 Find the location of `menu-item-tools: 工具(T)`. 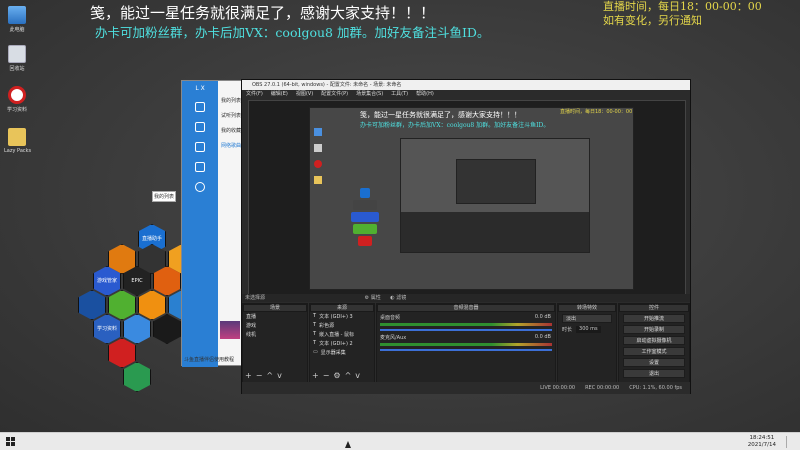

menu-item-tools: 工具(T) is located at coordinates (399, 94).